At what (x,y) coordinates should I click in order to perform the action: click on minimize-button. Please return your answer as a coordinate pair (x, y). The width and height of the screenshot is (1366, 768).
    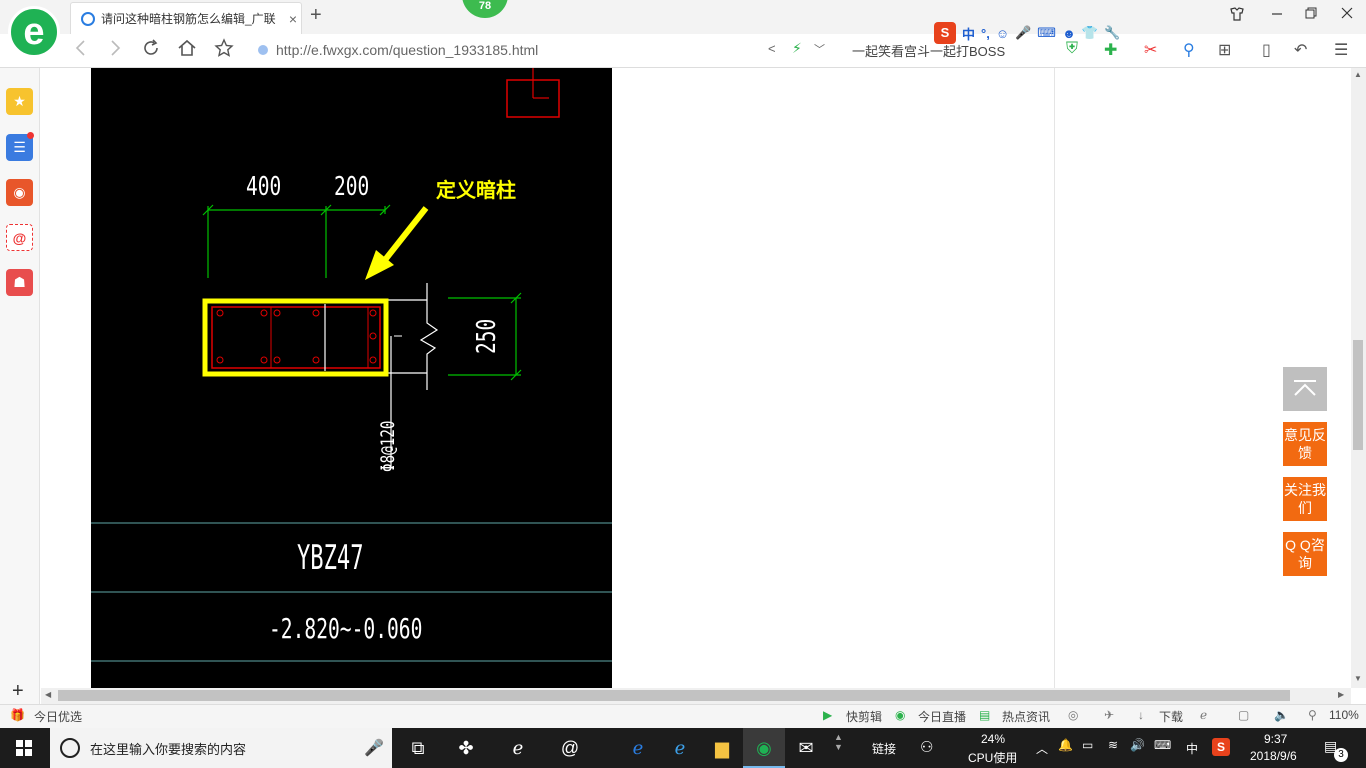
    Looking at the image, I should click on (1277, 15).